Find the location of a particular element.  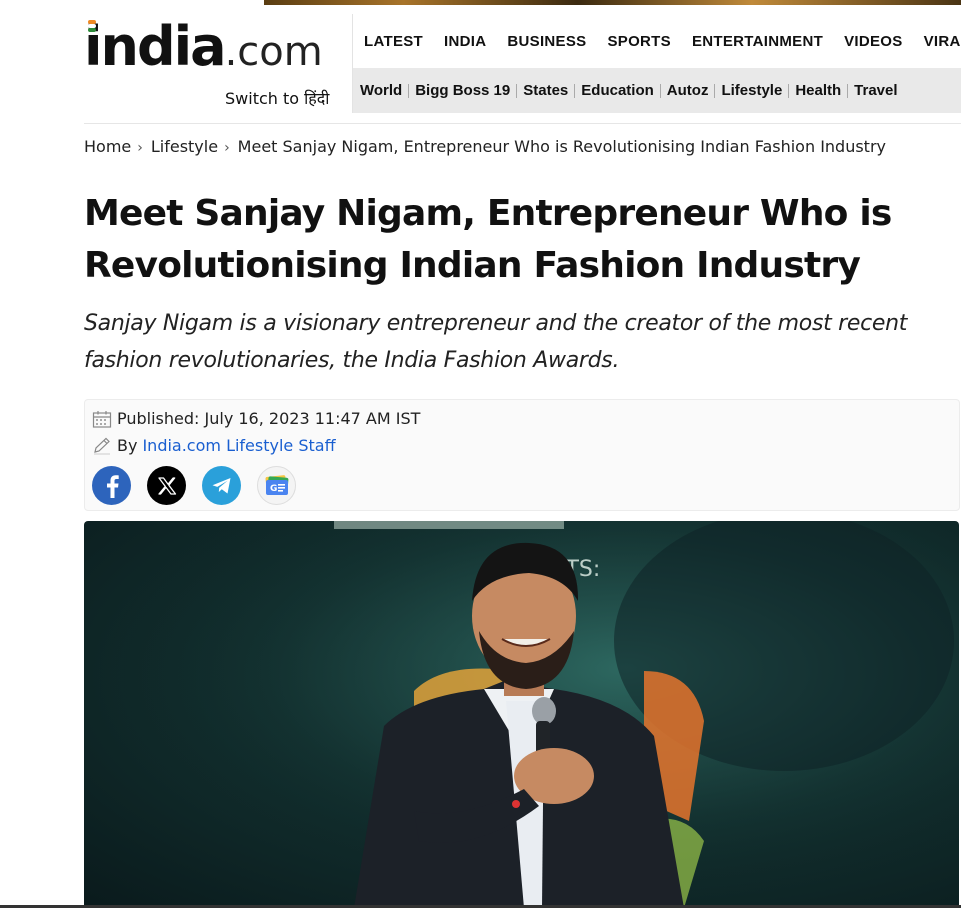

pencil-icon is located at coordinates (102, 445).